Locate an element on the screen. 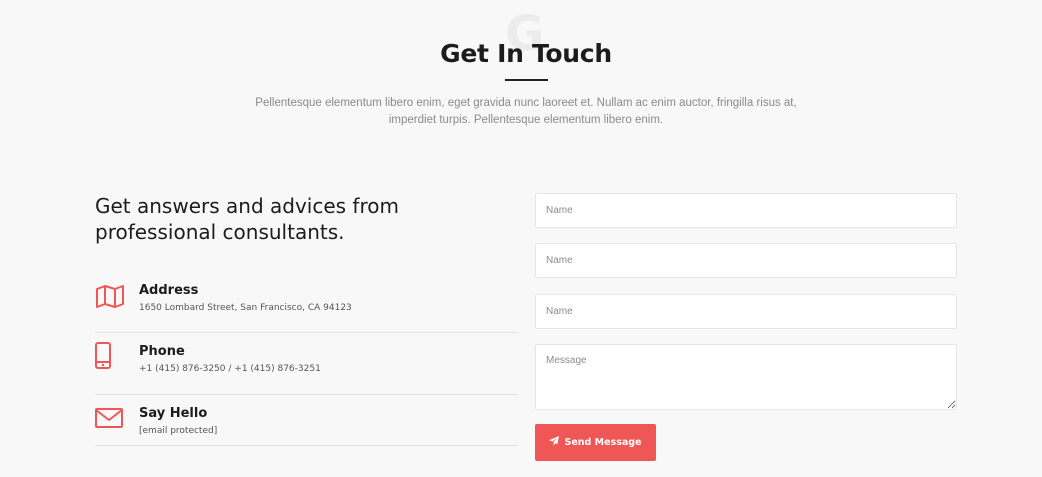 This screenshot has height=477, width=1042. send-message-button: Send Message is located at coordinates (595, 442).